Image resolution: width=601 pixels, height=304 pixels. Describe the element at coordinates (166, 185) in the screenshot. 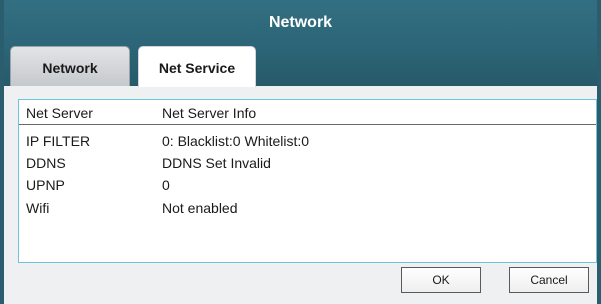

I see `service-info: 0` at that location.